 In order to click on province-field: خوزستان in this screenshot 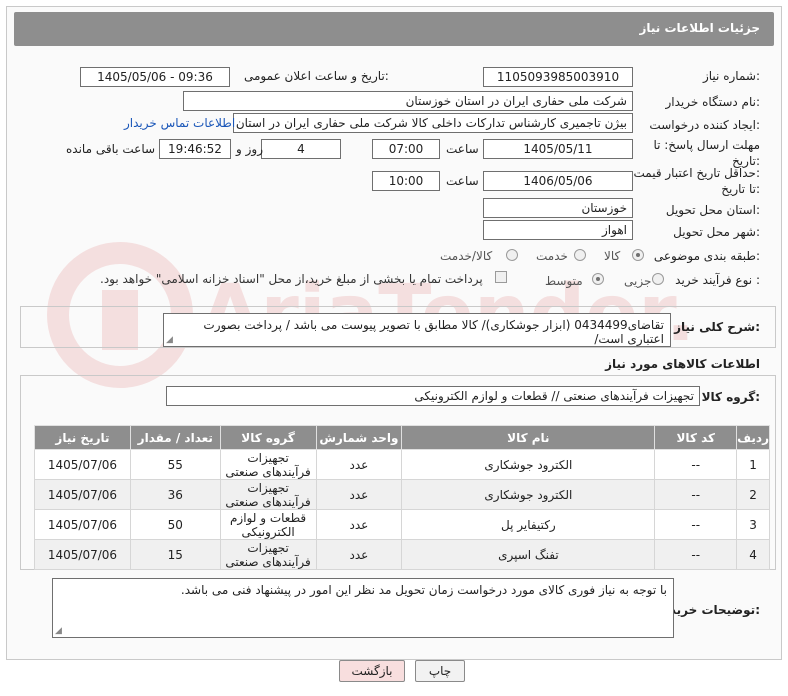, I will do `click(558, 208)`.